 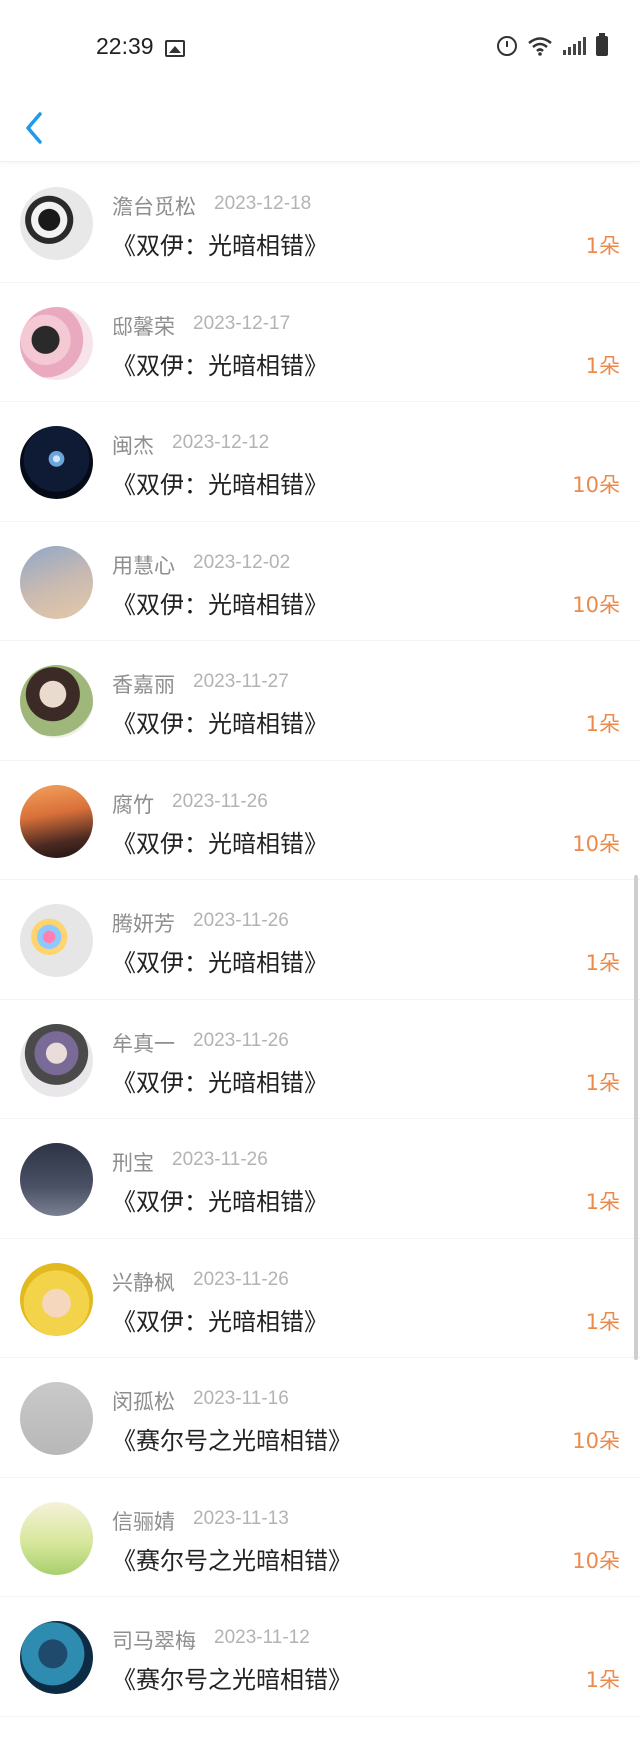 I want to click on user-name: 用慧心, so click(x=143, y=565).